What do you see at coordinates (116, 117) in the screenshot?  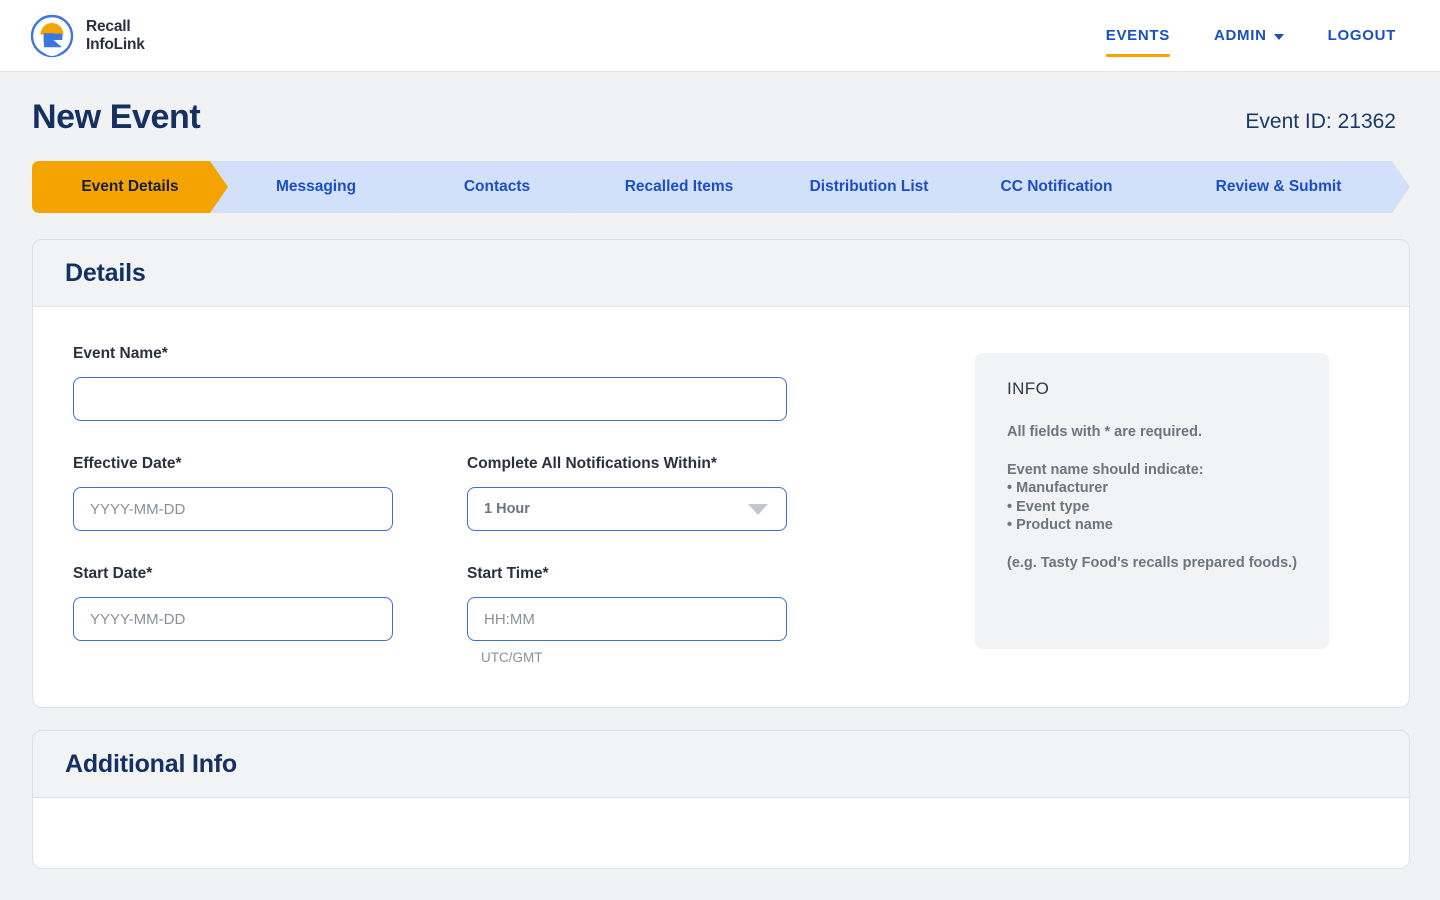 I see `page-title: New Event` at bounding box center [116, 117].